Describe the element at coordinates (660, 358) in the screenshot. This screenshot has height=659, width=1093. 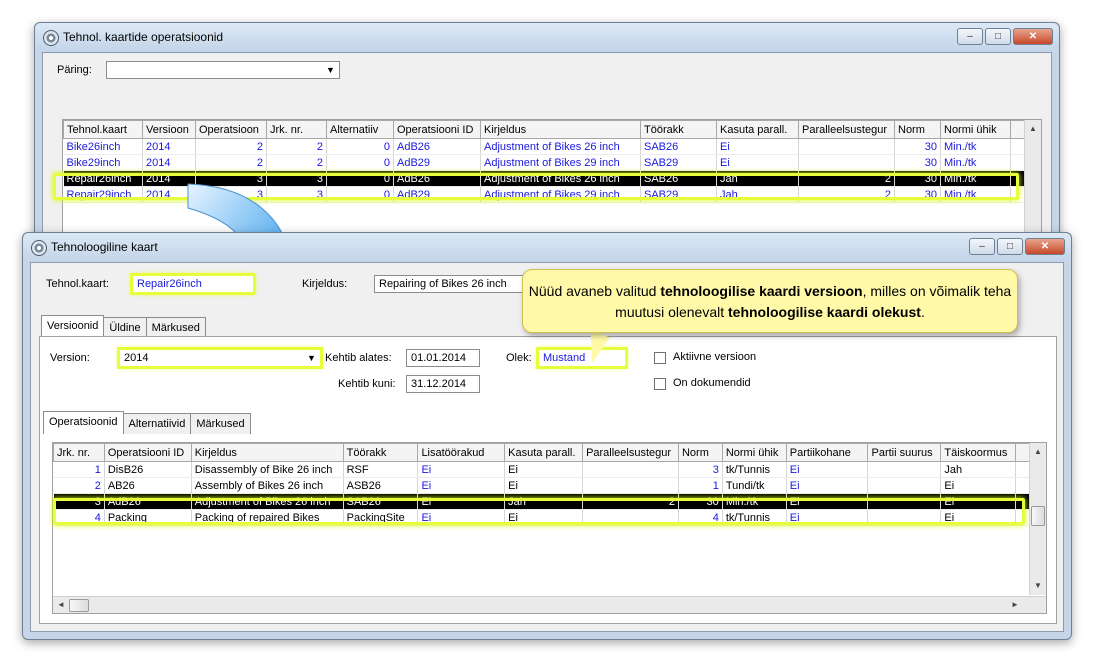
I see `active-version-checkbox` at that location.